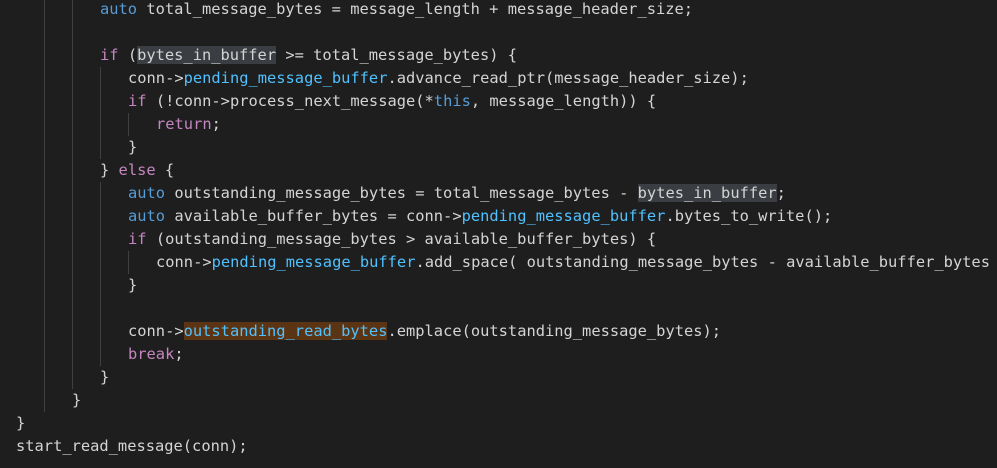 The width and height of the screenshot is (997, 468). Describe the element at coordinates (568, 78) in the screenshot. I see `code-token: .advance_read_ptr(message_header_size);` at that location.